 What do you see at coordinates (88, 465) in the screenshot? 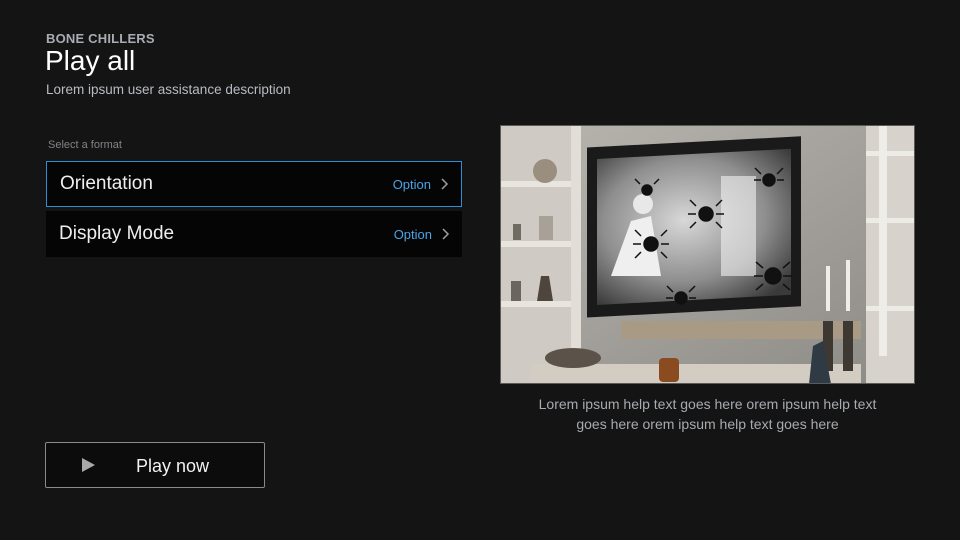
I see `play-icon` at bounding box center [88, 465].